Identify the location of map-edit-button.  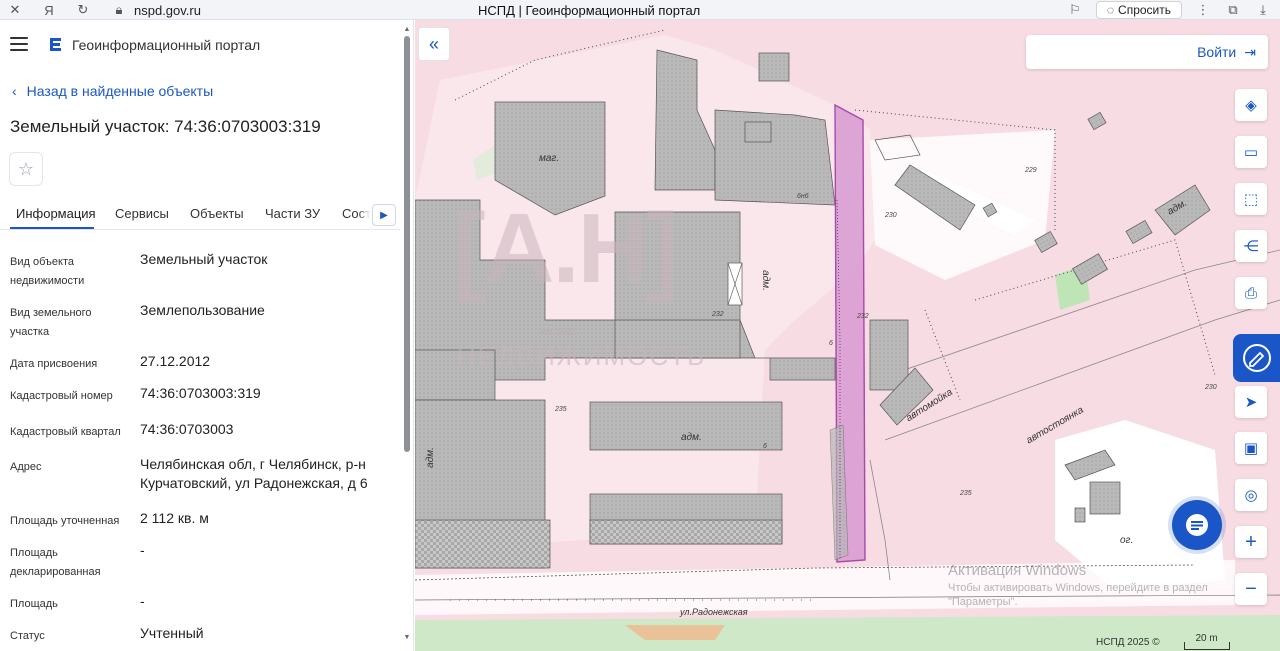
(1256, 358).